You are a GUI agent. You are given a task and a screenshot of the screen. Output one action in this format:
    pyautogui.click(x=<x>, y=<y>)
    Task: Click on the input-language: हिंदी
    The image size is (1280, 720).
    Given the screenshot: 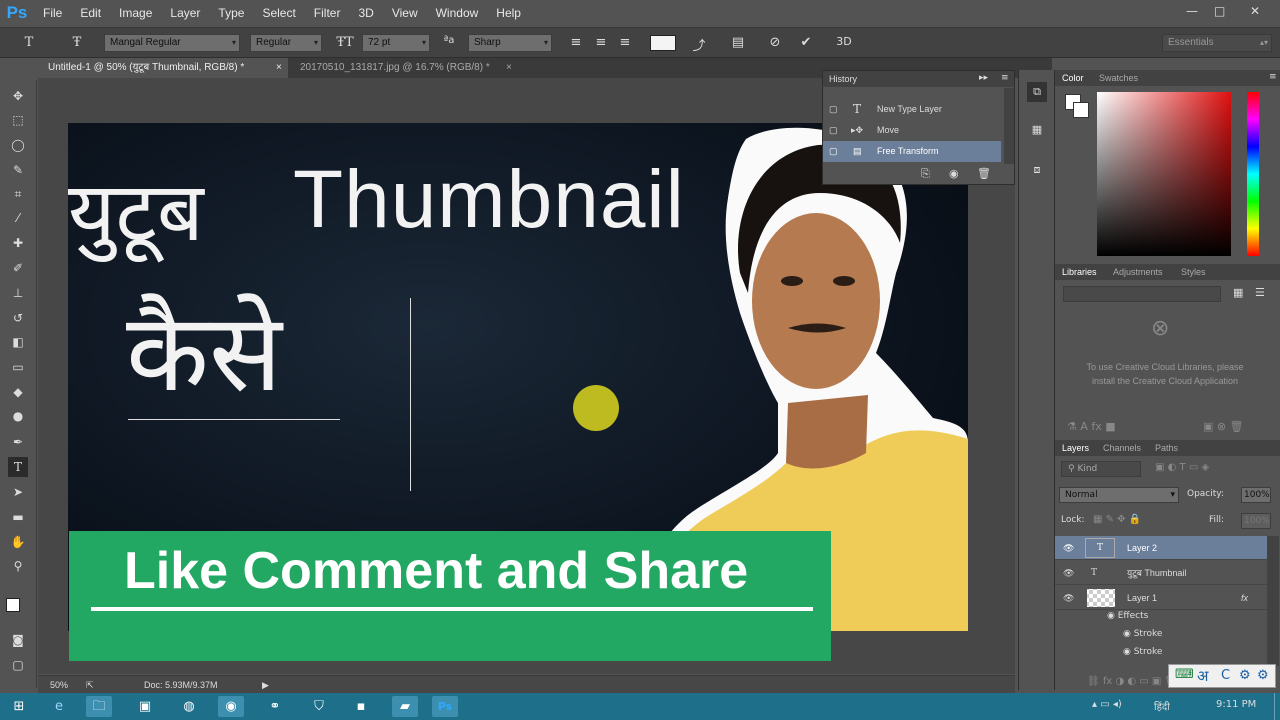 What is the action you would take?
    pyautogui.click(x=1162, y=706)
    